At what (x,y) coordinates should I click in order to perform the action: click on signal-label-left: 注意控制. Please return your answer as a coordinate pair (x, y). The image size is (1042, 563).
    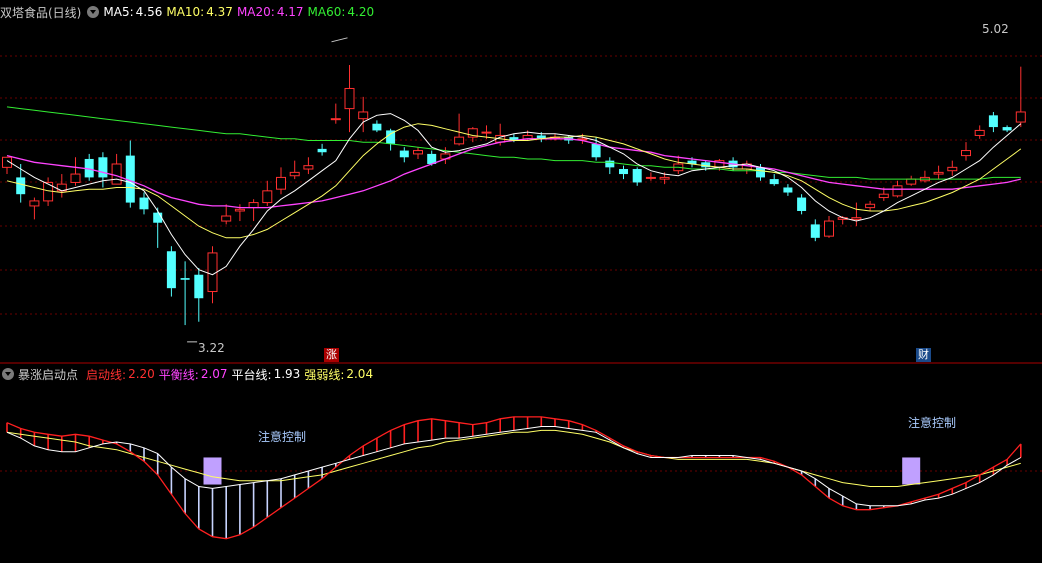
    Looking at the image, I should click on (282, 437).